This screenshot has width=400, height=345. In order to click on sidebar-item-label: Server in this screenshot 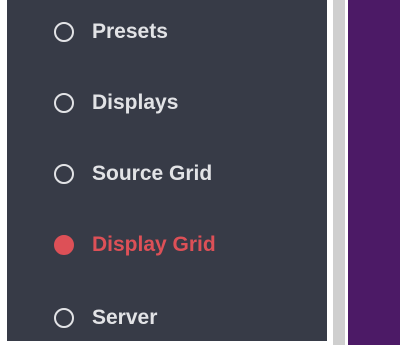, I will do `click(125, 317)`.